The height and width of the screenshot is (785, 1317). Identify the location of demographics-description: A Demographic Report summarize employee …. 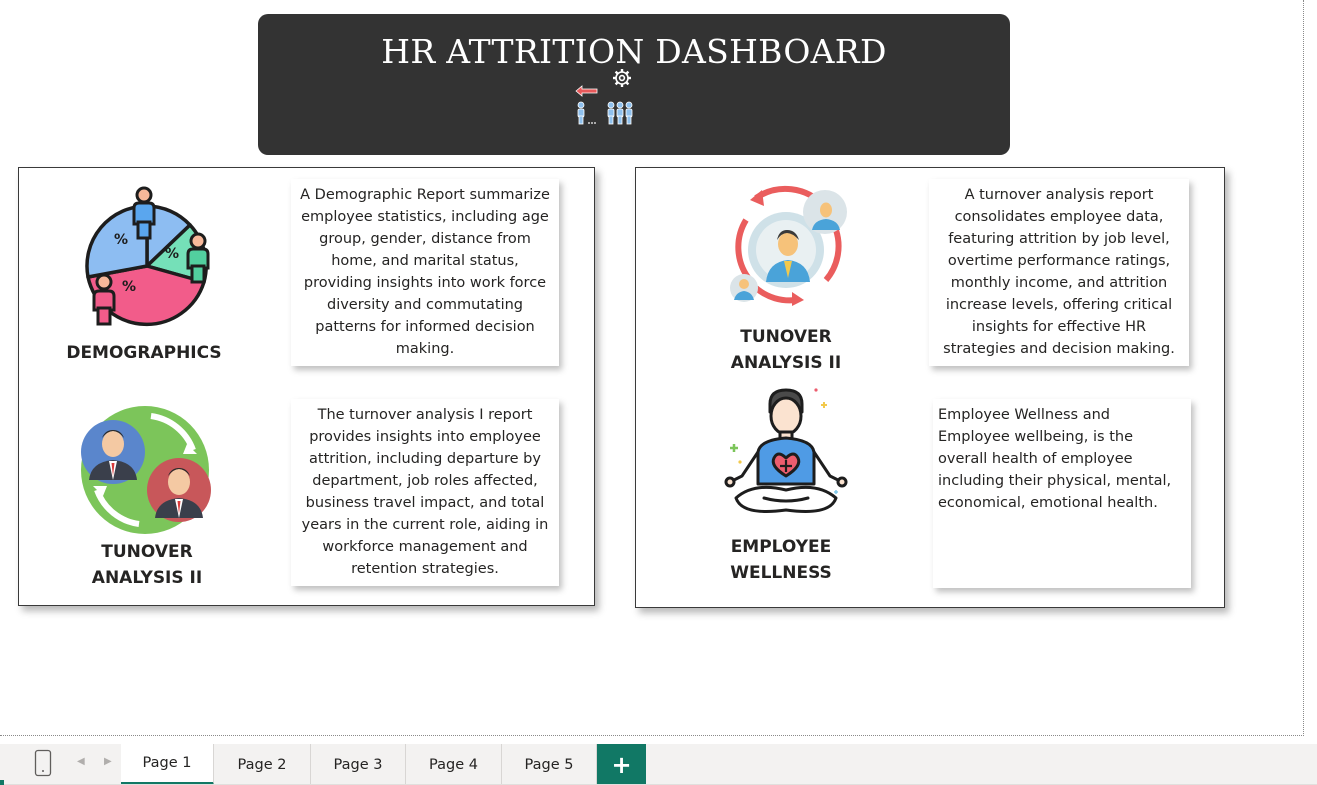
(425, 272).